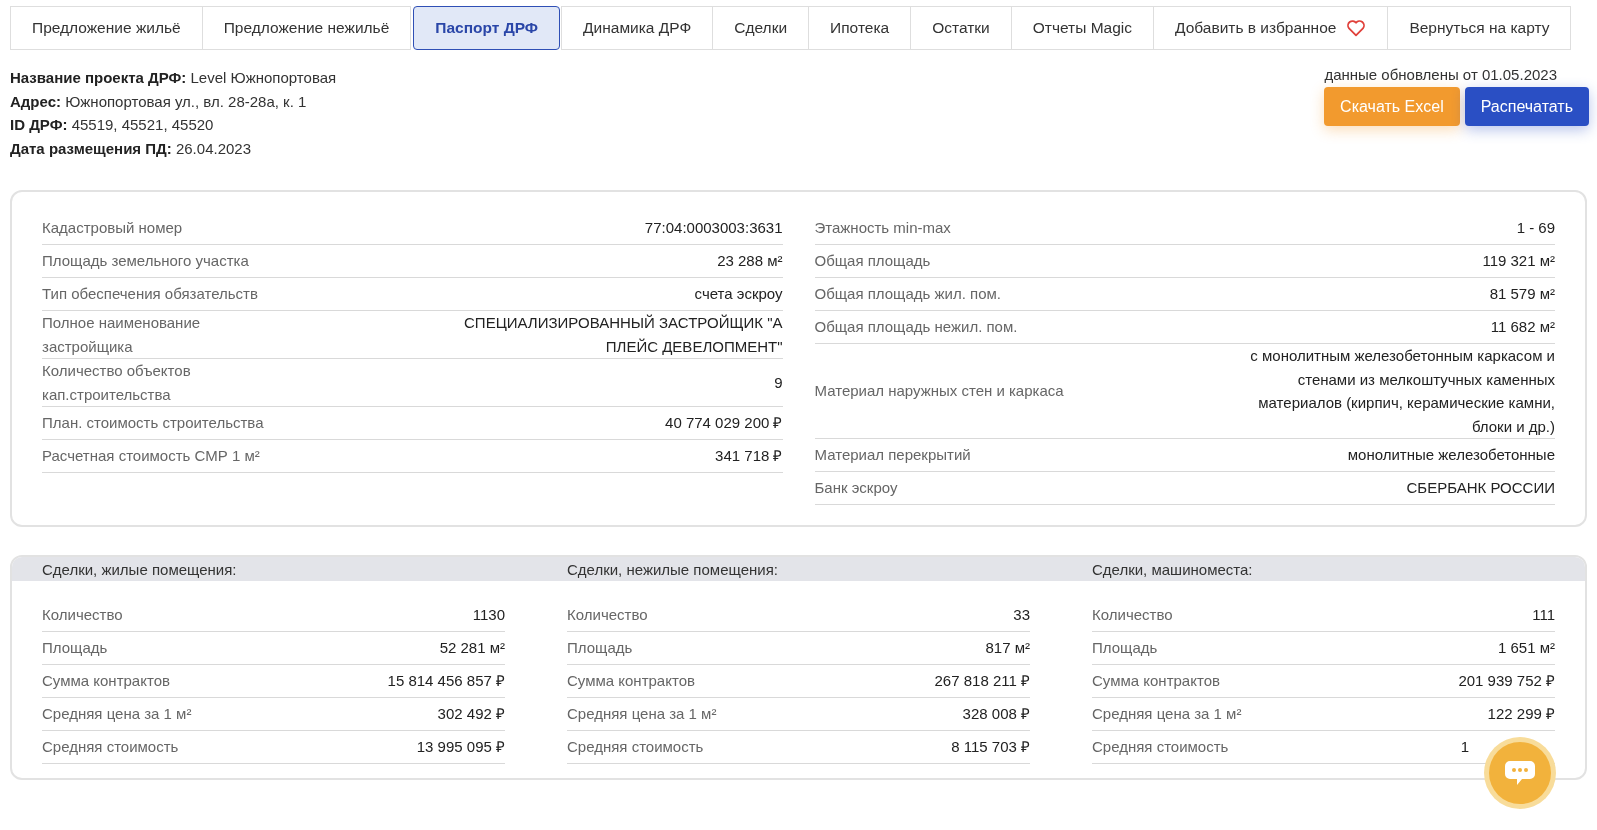  What do you see at coordinates (990, 747) in the screenshot?
I see `field-value: 8 115 703 ₽` at bounding box center [990, 747].